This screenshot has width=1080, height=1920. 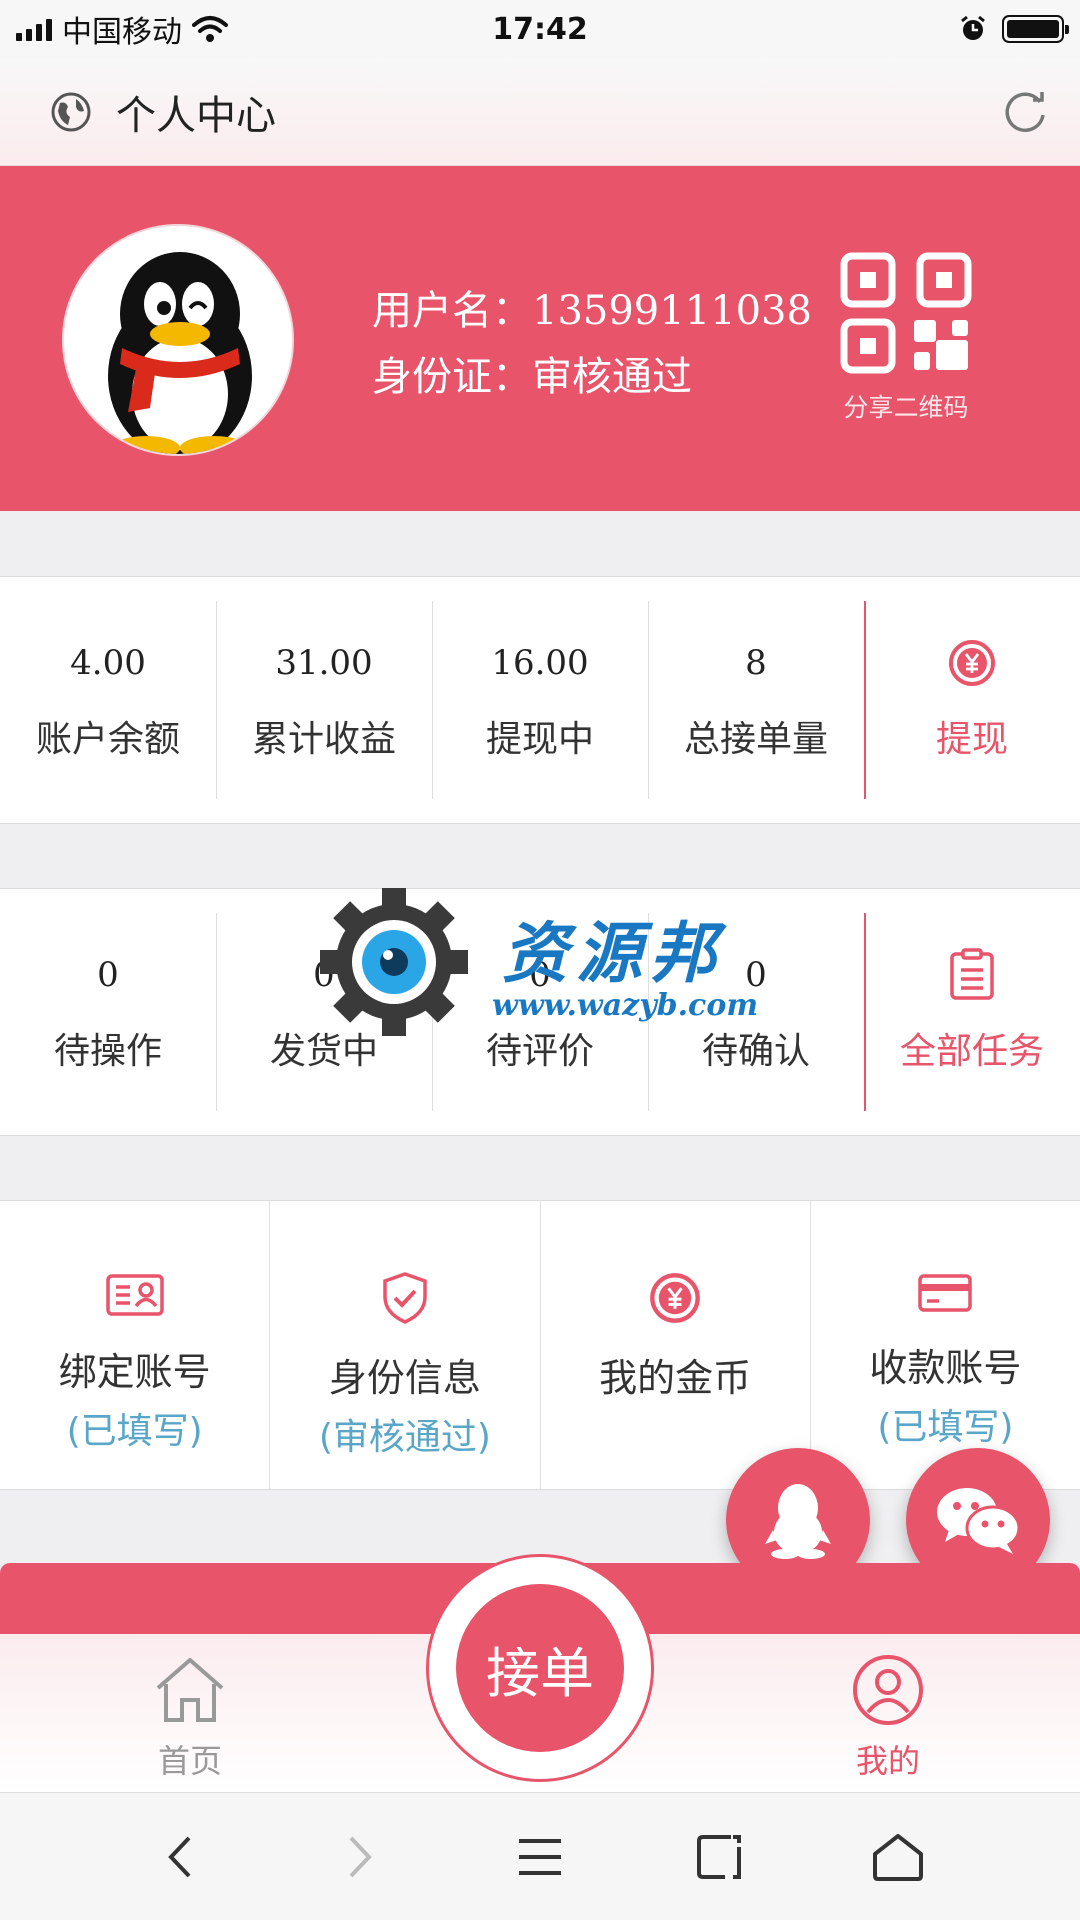 What do you see at coordinates (107, 739) in the screenshot?
I see `stat-label: 账户余额` at bounding box center [107, 739].